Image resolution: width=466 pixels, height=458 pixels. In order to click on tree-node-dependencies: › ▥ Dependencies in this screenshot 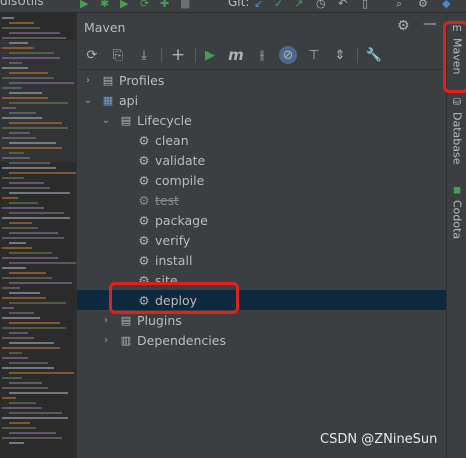, I will do `click(262, 340)`.